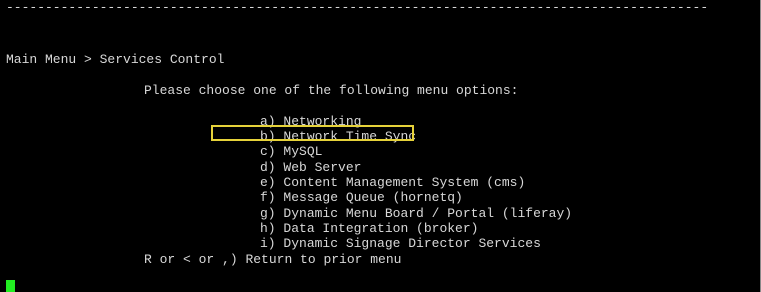 The image size is (761, 292). I want to click on option-key: f), so click(268, 197).